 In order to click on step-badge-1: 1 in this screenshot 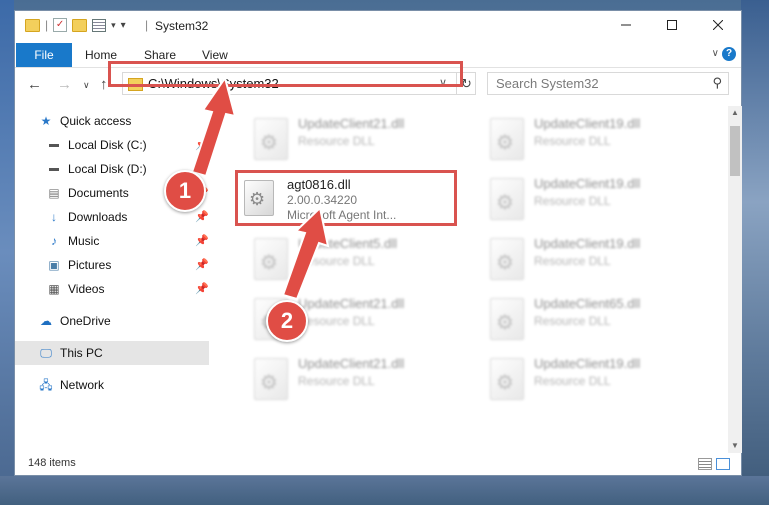, I will do `click(185, 191)`.